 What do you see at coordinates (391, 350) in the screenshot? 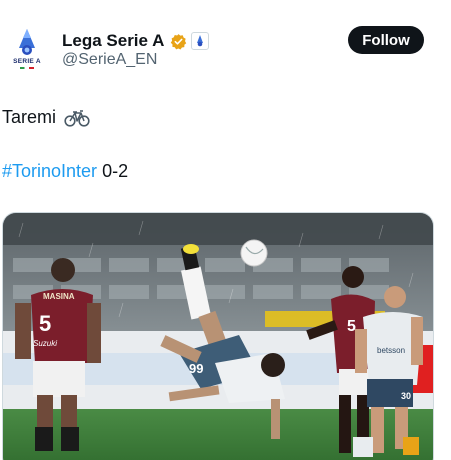
I see `jersey-sponsor-right: betsson` at bounding box center [391, 350].